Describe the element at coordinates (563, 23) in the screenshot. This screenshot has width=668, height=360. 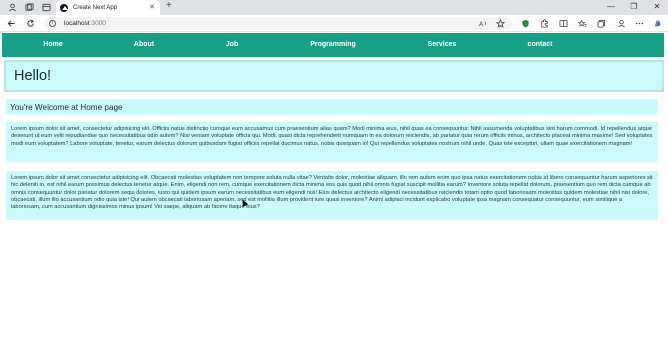
I see `split-screen-icon` at that location.